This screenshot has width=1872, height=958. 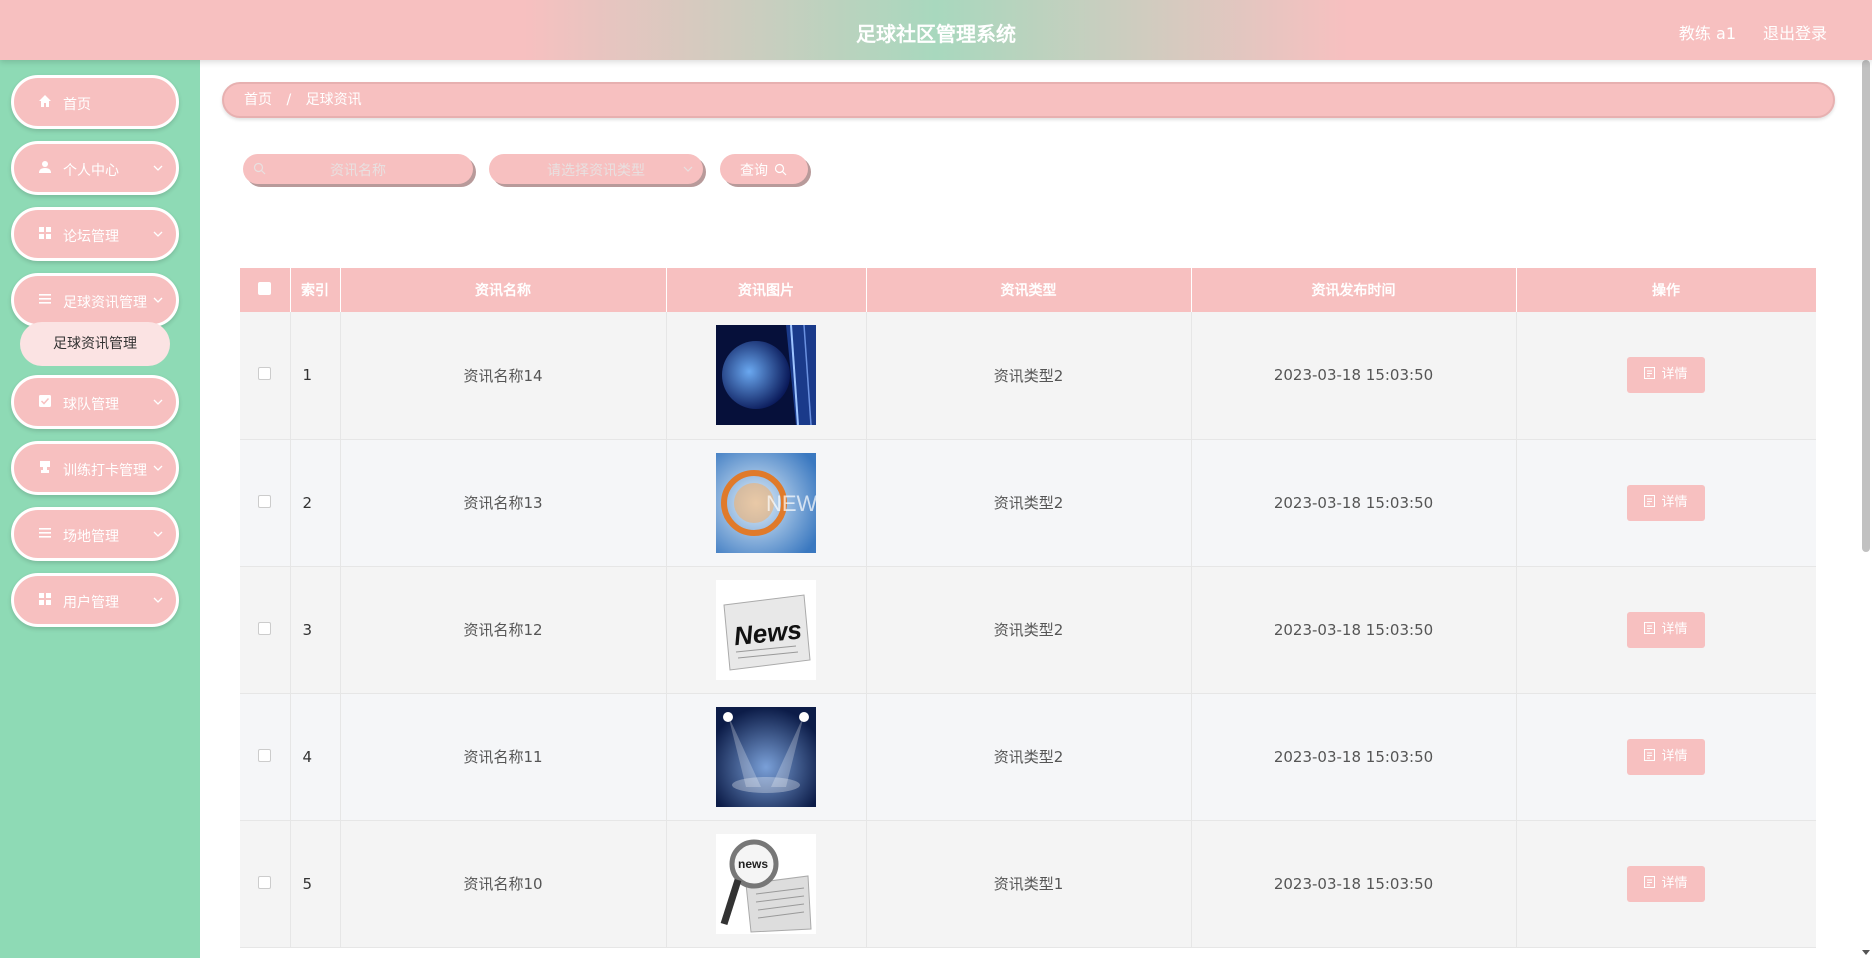 I want to click on svg-text: NEWS, so click(x=791, y=503).